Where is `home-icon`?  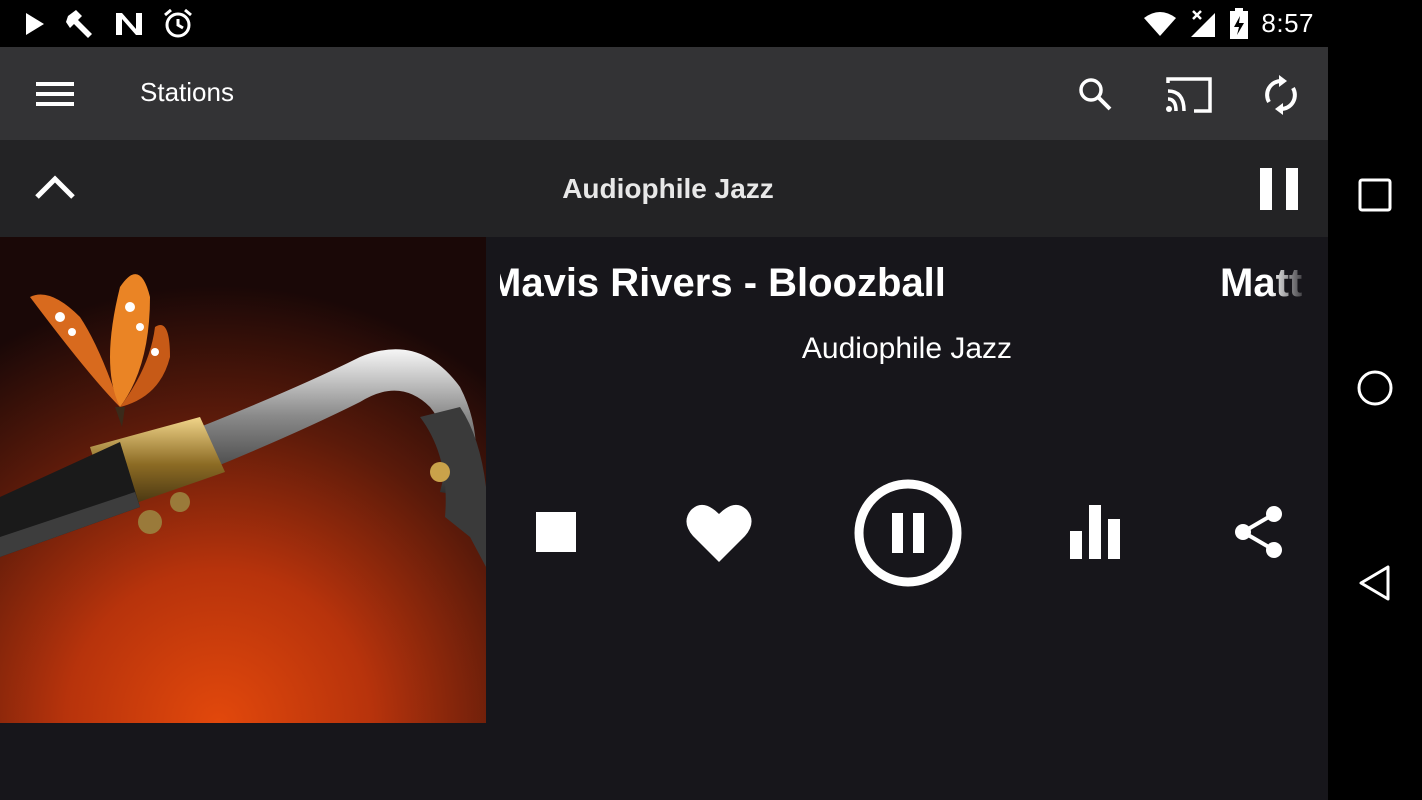
home-icon is located at coordinates (1375, 388).